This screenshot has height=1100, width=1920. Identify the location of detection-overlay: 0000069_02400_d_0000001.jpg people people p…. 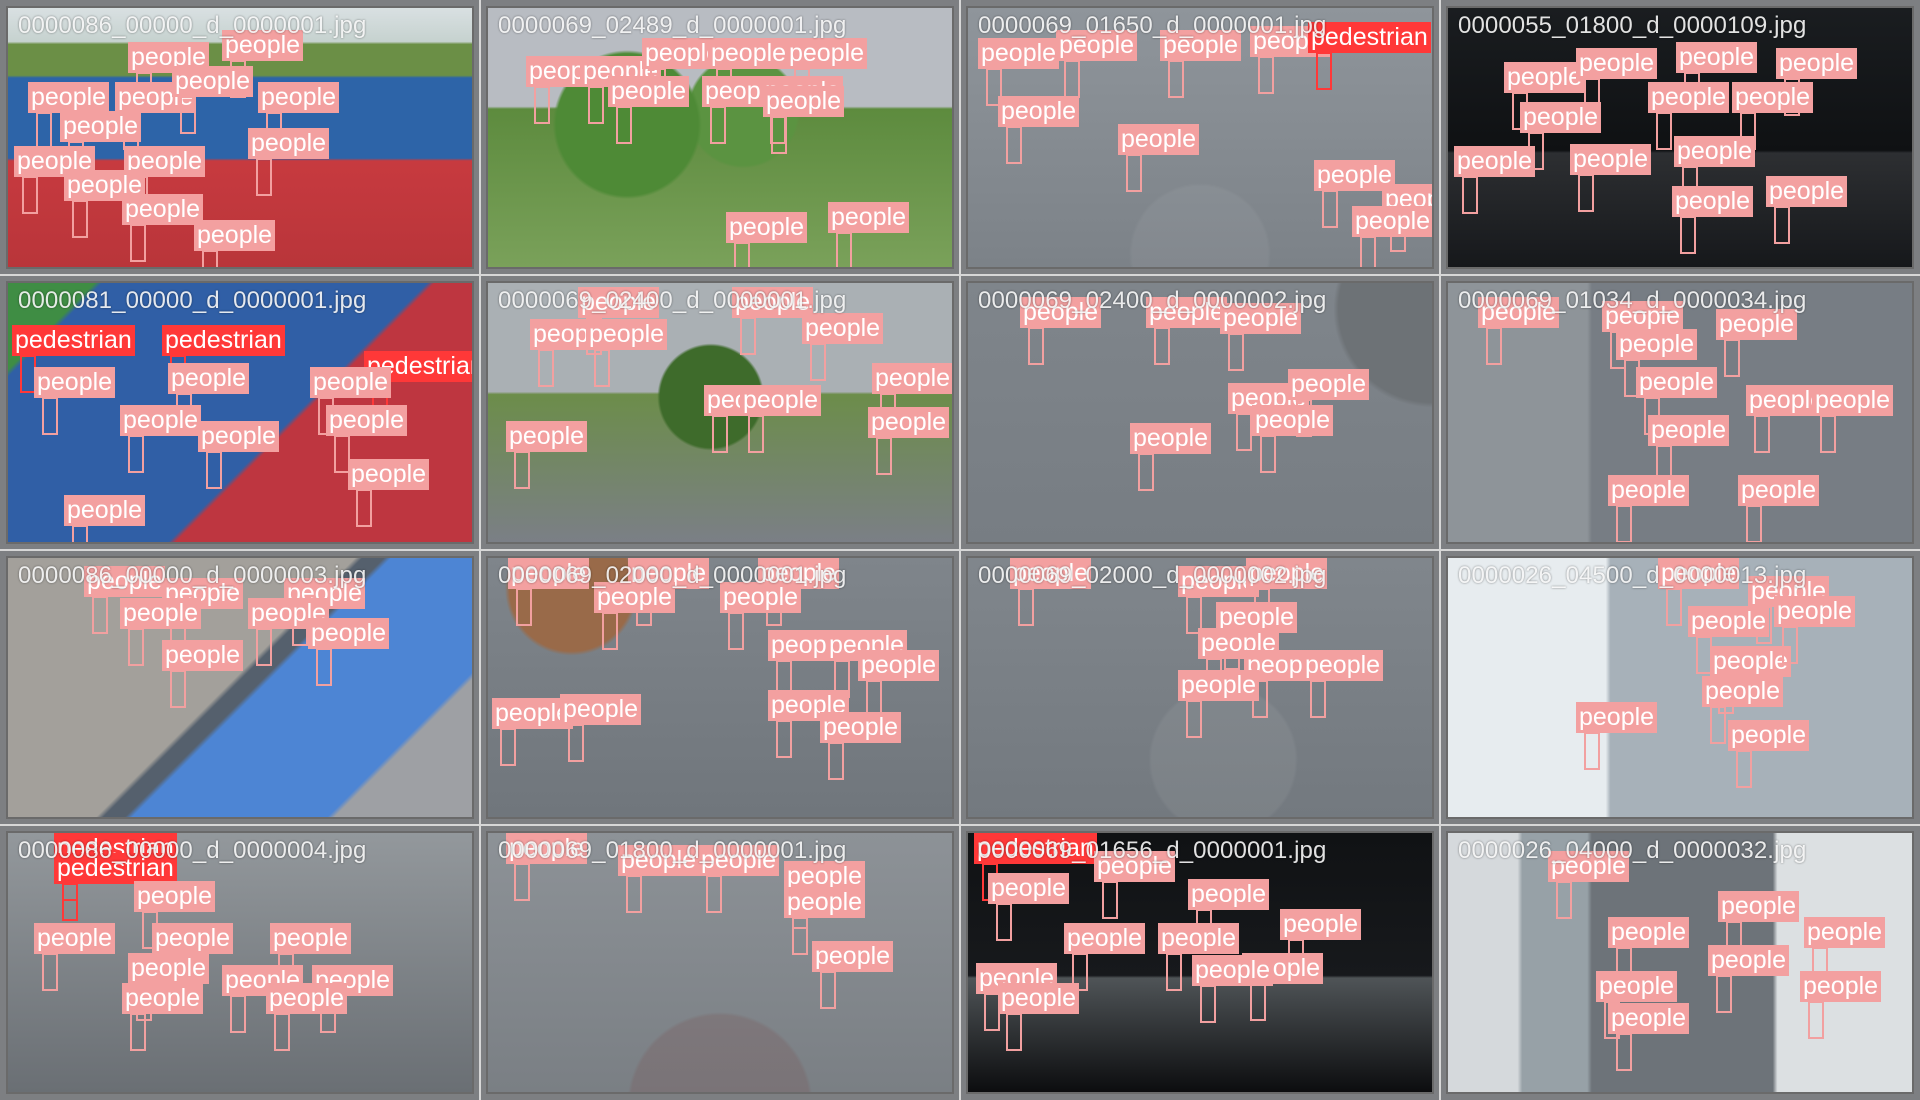
(720, 412).